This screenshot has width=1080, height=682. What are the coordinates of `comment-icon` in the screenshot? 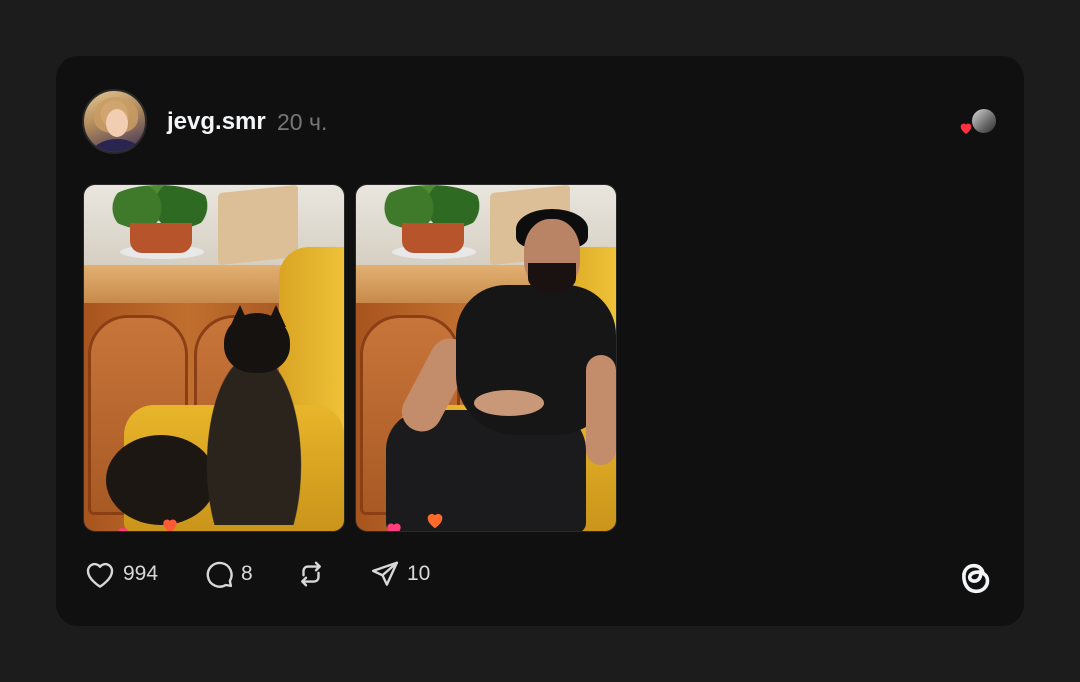 It's located at (219, 574).